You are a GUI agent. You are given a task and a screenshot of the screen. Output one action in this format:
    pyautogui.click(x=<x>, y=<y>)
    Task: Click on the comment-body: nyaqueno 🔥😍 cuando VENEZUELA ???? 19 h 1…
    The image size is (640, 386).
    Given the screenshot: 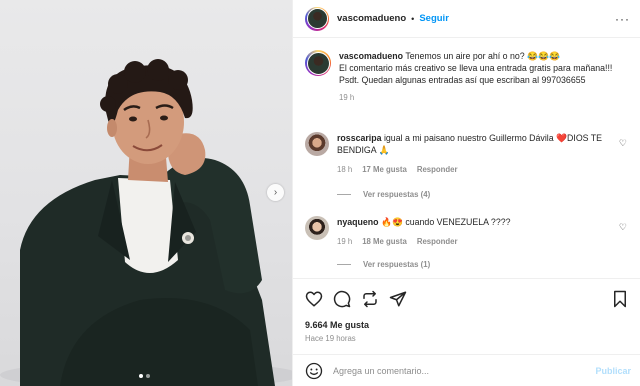 What is the action you would take?
    pyautogui.click(x=477, y=232)
    